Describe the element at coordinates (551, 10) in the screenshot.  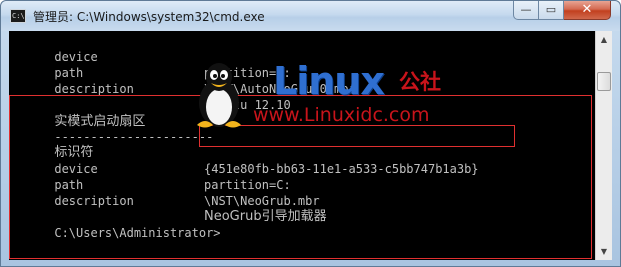
I see `maximize-button: ▭` at that location.